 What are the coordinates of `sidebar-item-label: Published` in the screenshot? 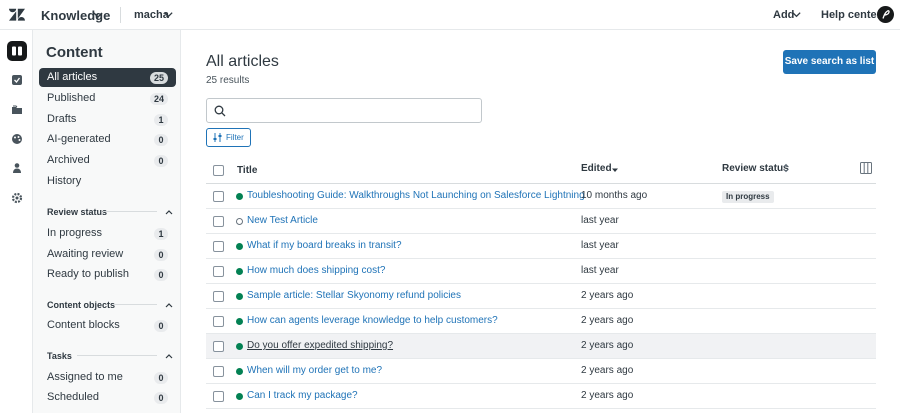 It's located at (71, 98).